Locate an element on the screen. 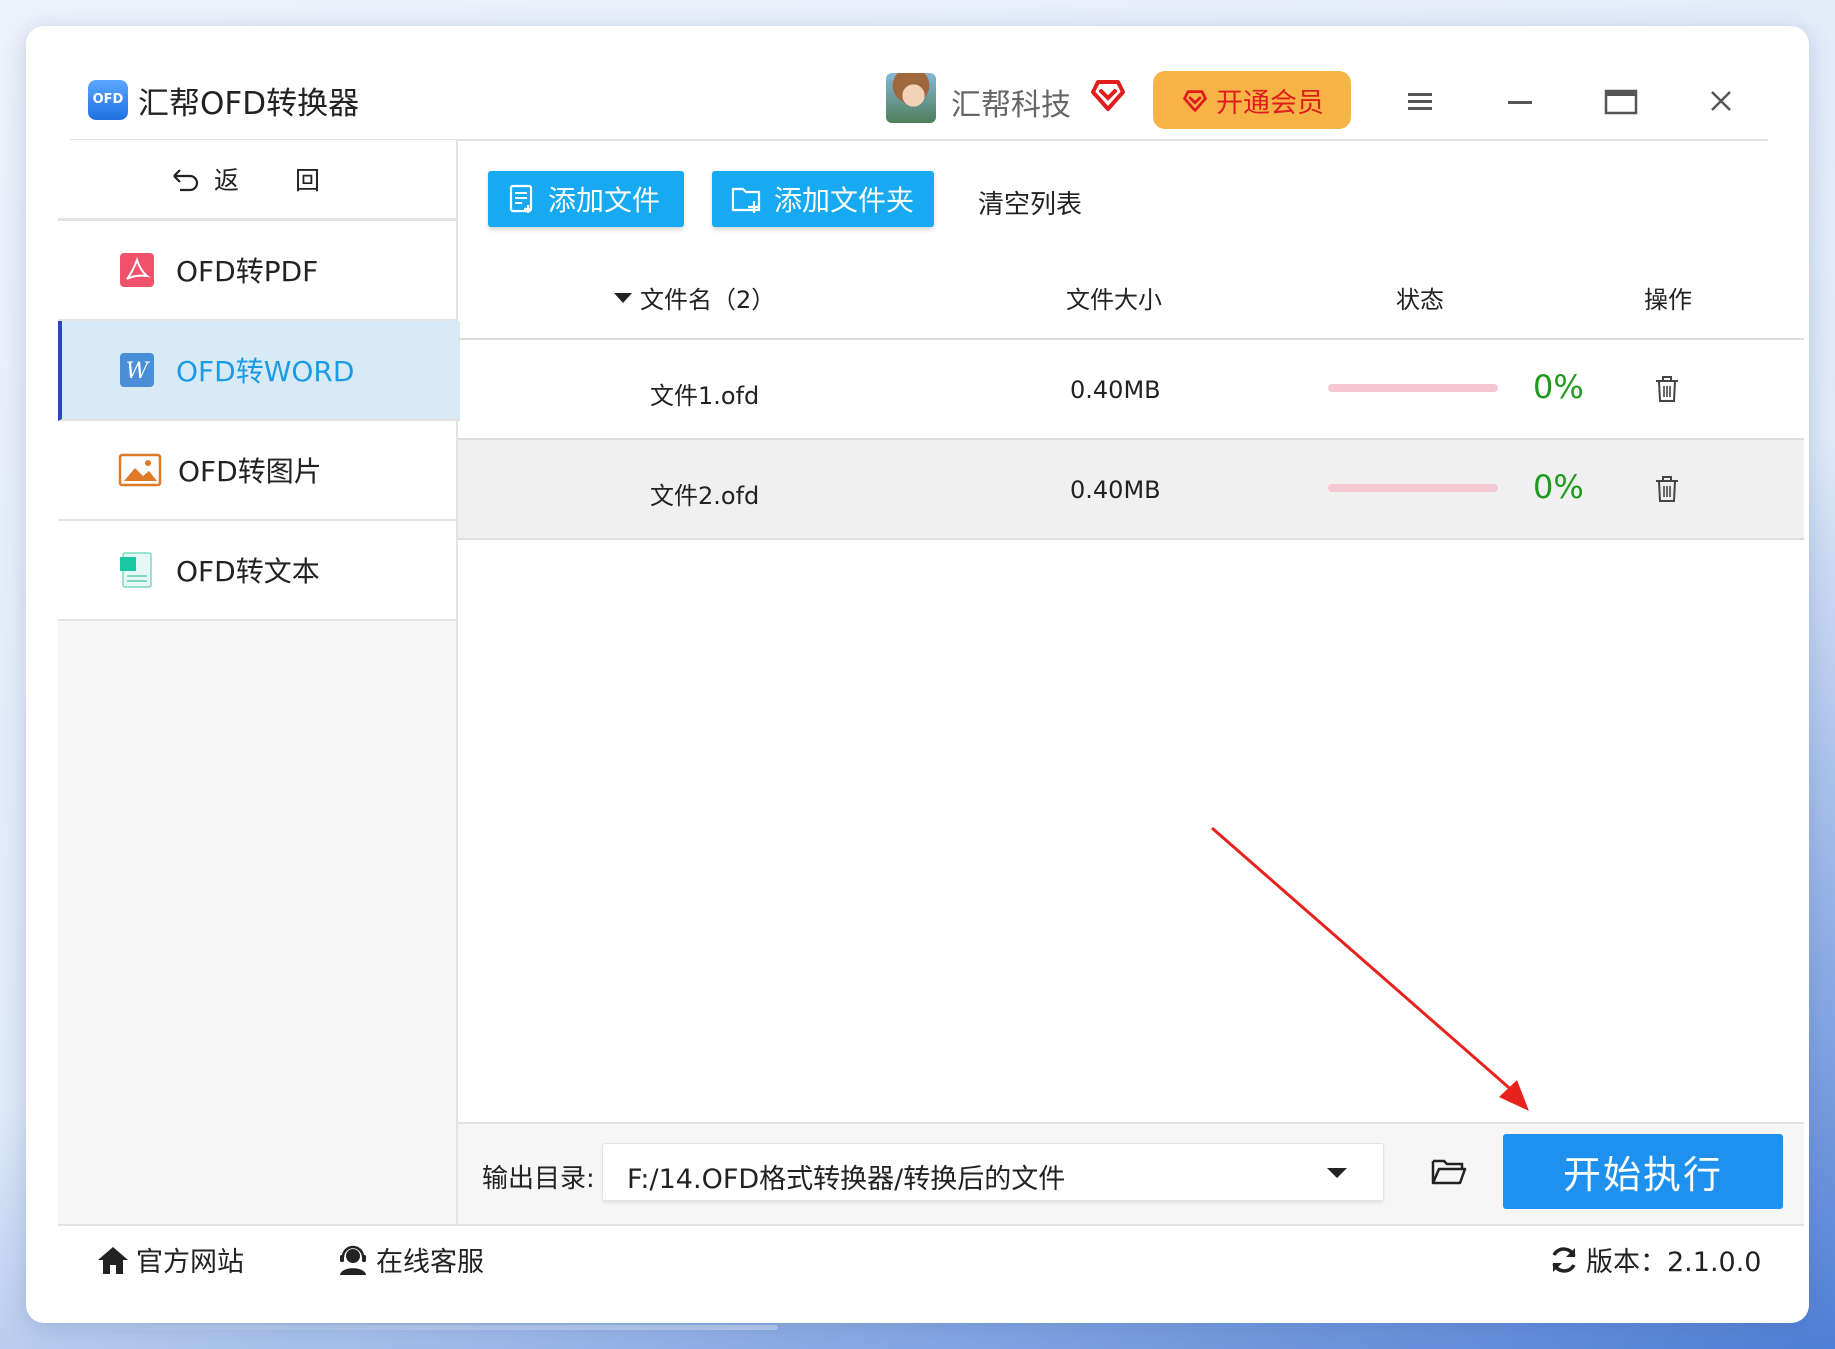  sidebar-item-label: OFD转图片 is located at coordinates (250, 471).